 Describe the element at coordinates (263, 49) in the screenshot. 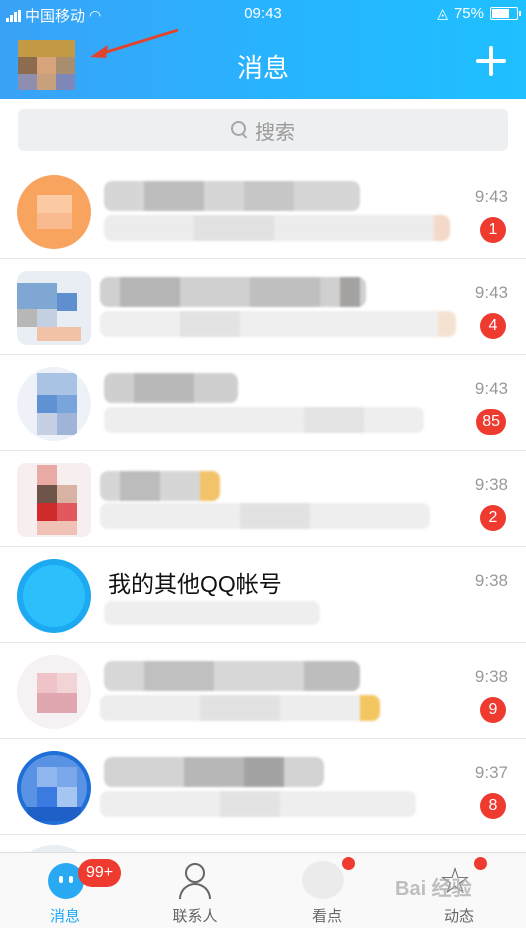

I see `header-bar: 中国移动 ◠ 09:43 ◬ 75% 消息` at that location.